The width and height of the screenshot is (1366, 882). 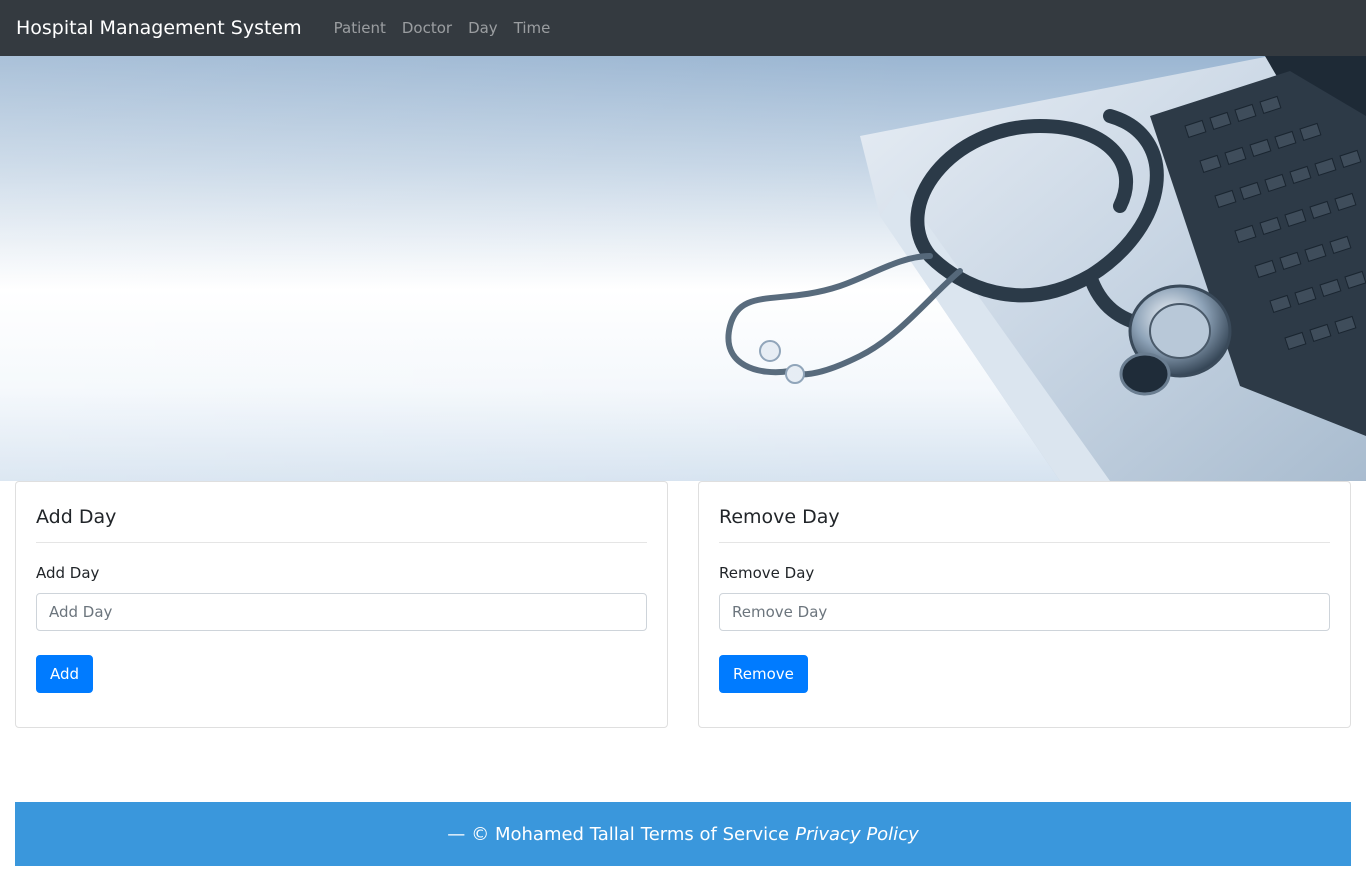 I want to click on add-button: Add, so click(x=65, y=674).